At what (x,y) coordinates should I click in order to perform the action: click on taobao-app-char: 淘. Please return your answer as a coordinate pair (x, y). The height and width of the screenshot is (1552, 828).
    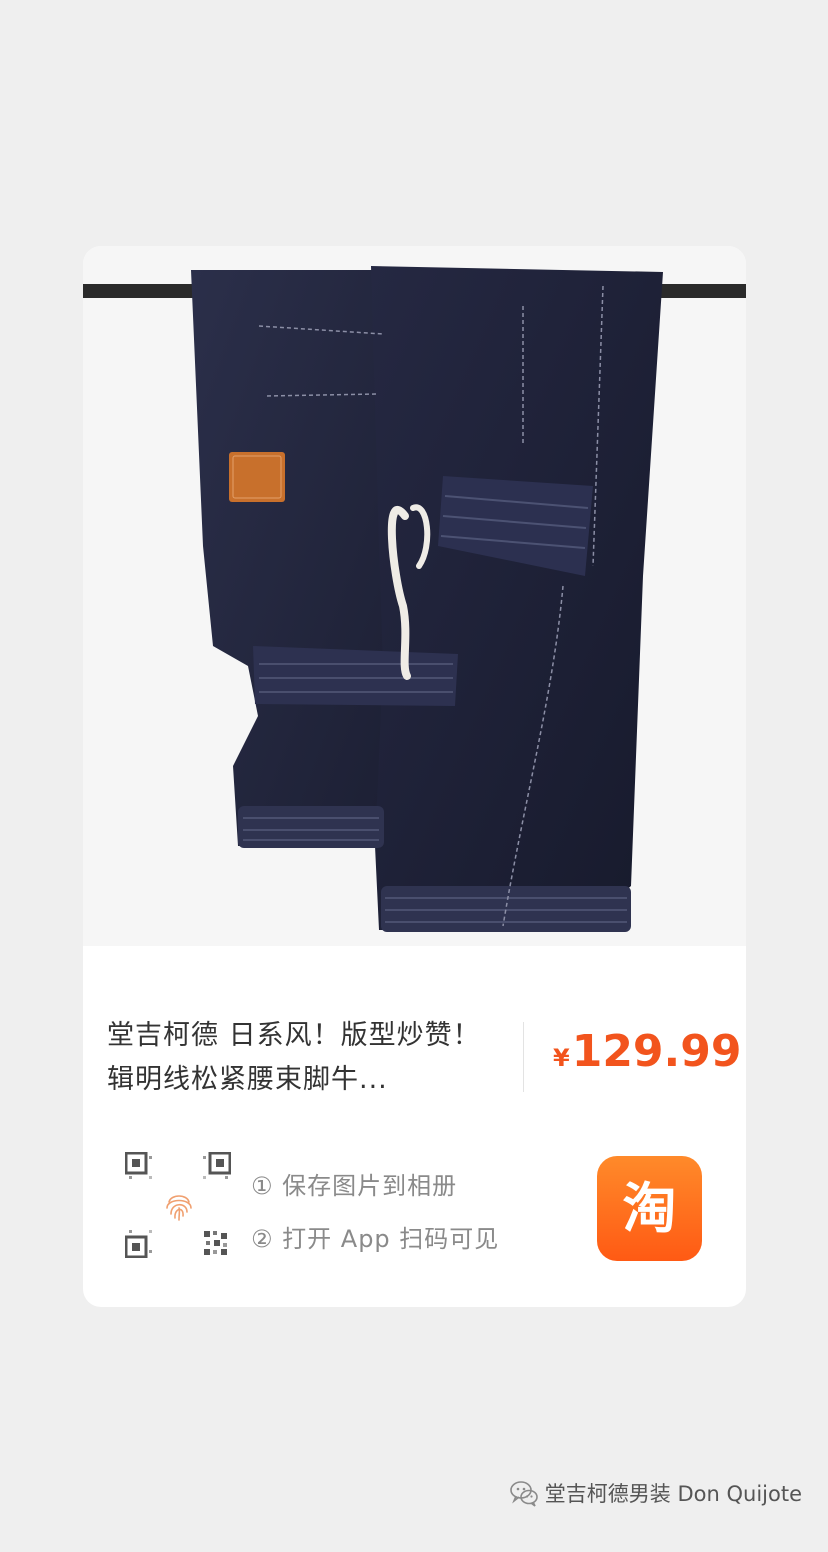
    Looking at the image, I should click on (649, 1208).